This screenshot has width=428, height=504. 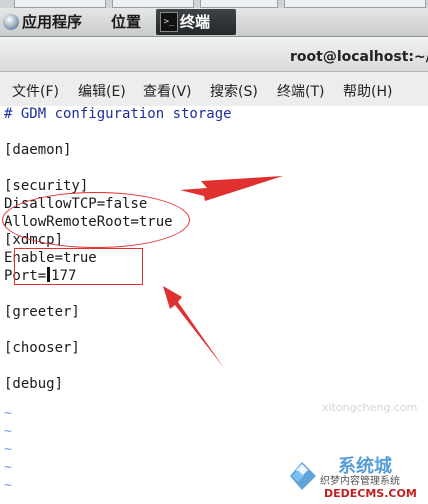 What do you see at coordinates (370, 493) in the screenshot?
I see `watermark-url: DEDECMS.COM` at bounding box center [370, 493].